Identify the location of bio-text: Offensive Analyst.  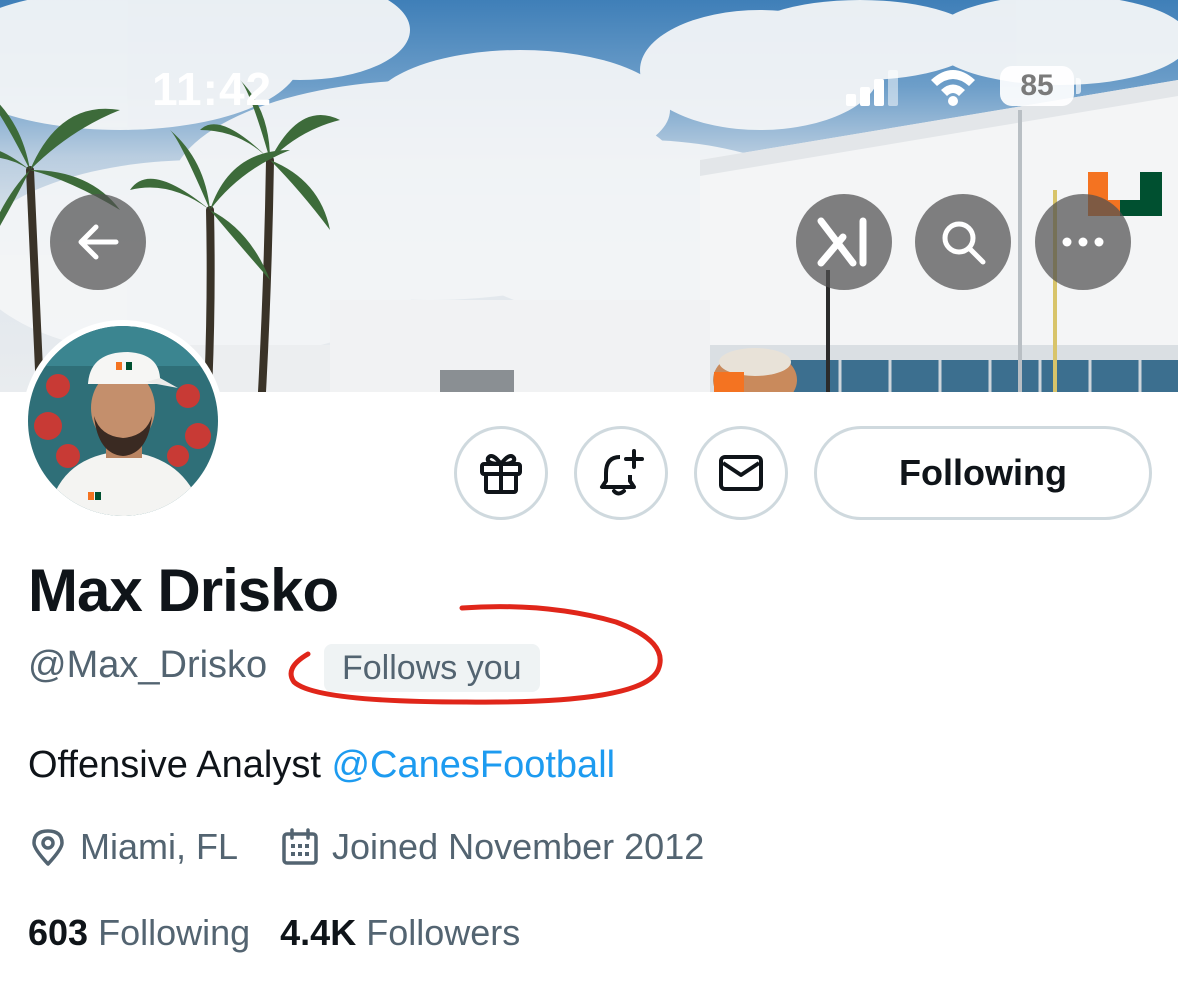
(180, 765).